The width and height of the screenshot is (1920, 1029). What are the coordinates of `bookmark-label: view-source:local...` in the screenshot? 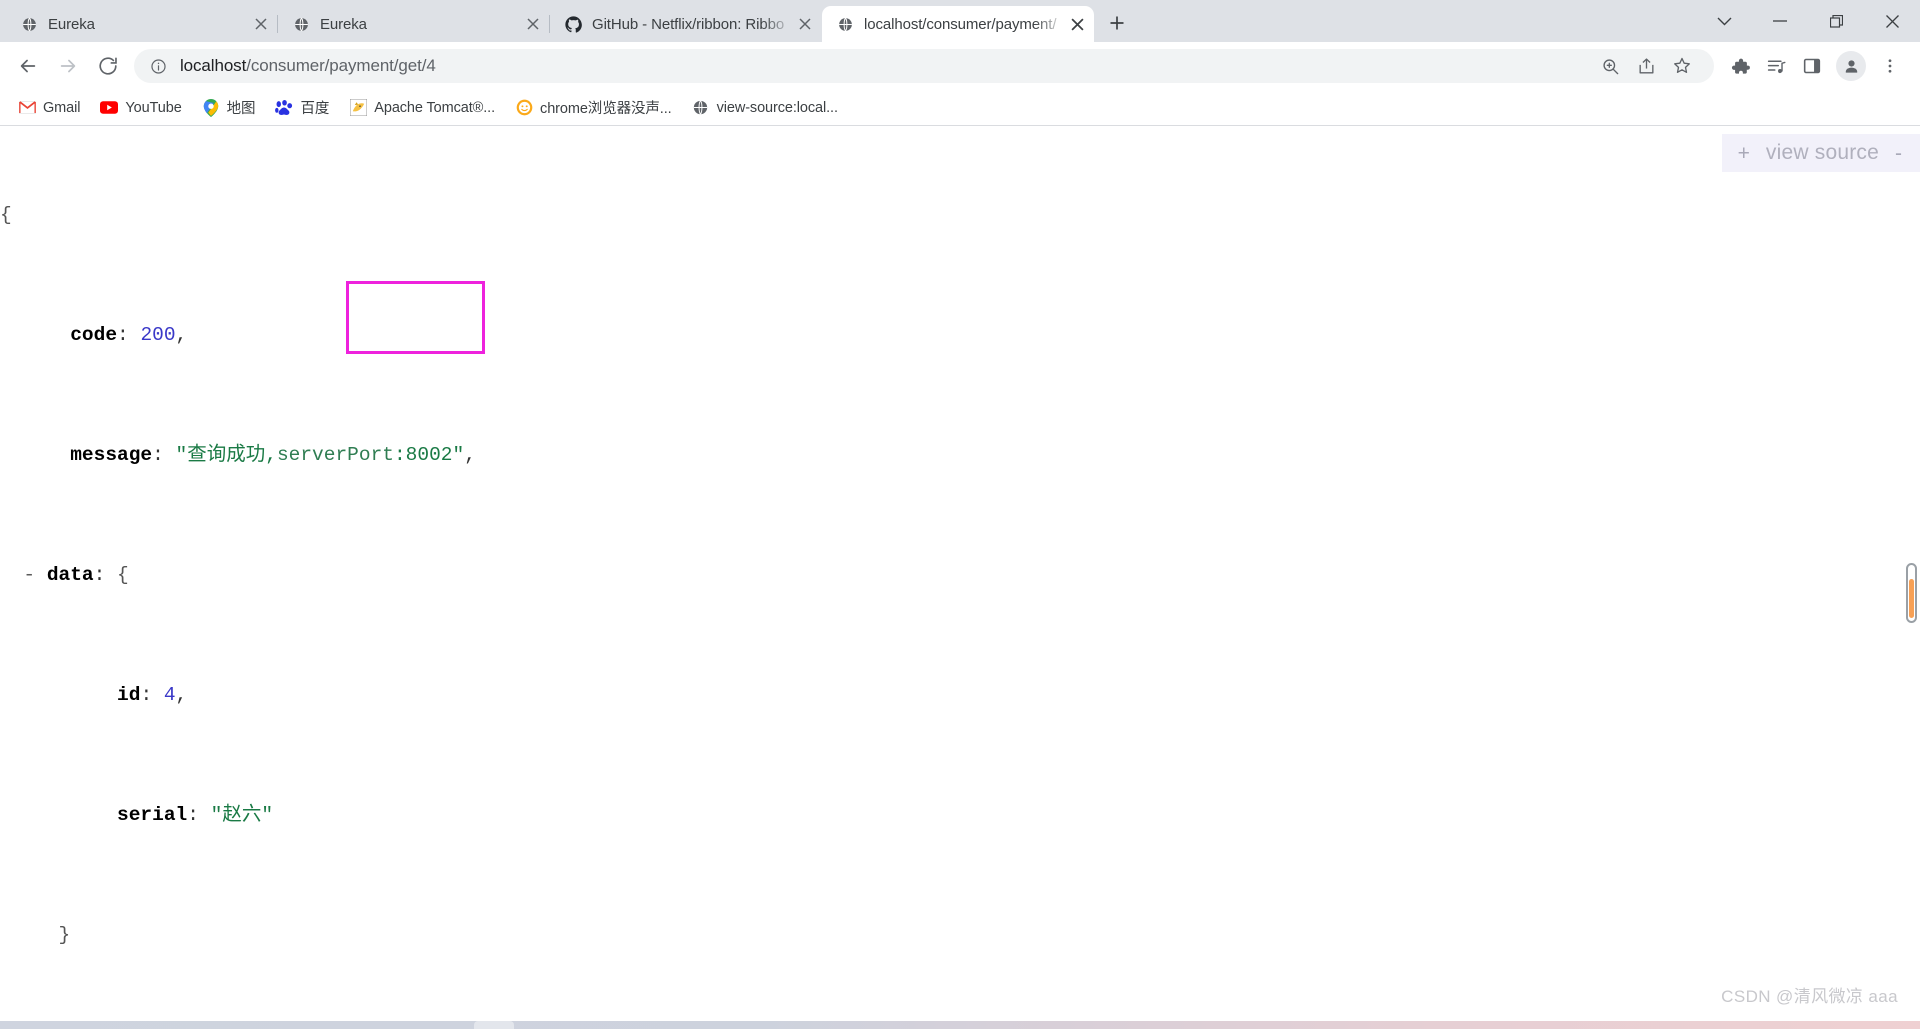 It's located at (777, 107).